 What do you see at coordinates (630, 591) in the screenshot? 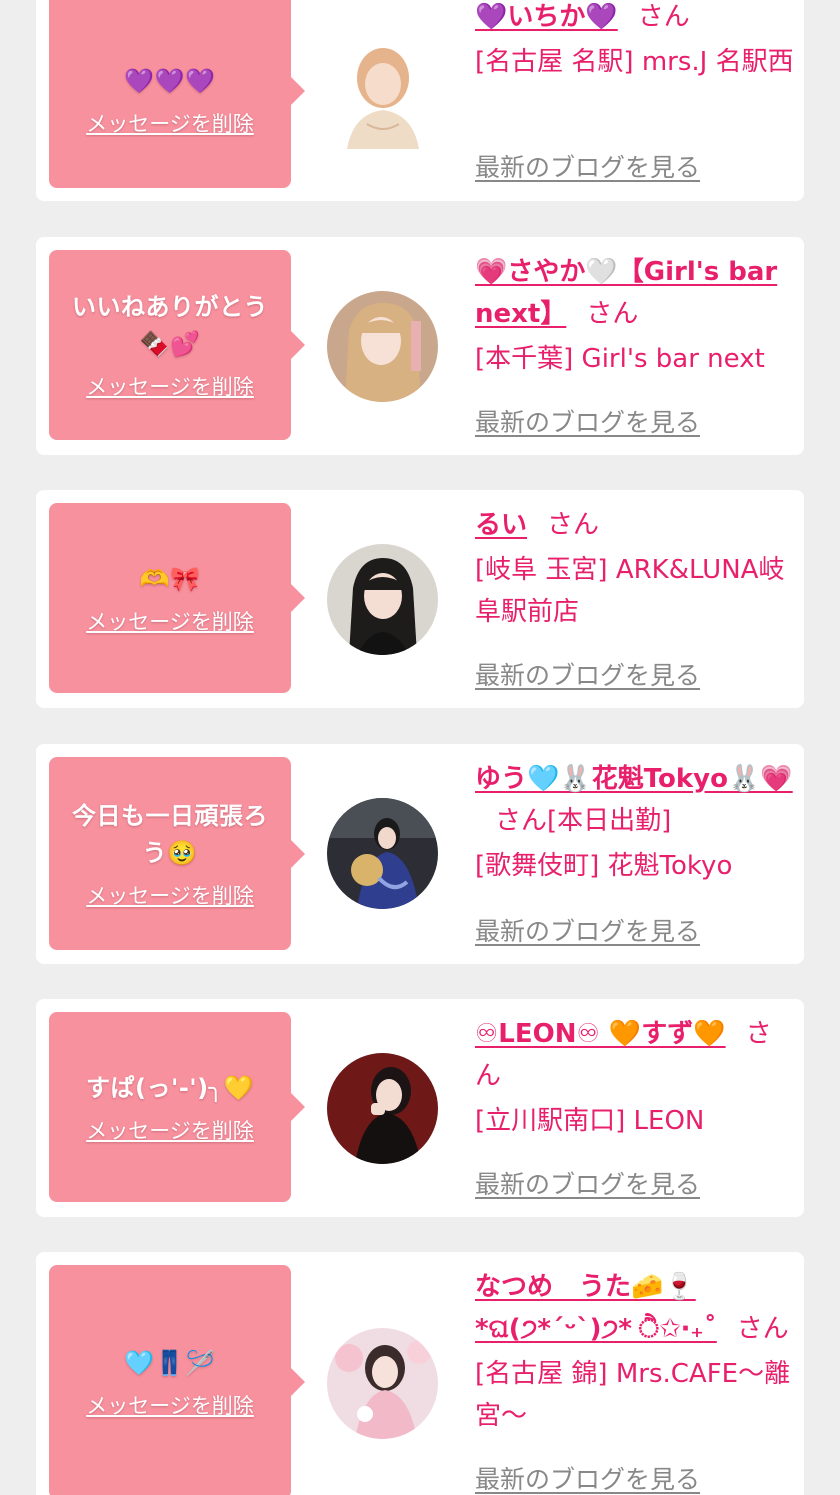
I see `shop-label: [岐阜 玉宮] ARK&LUNA岐阜駅前店` at bounding box center [630, 591].